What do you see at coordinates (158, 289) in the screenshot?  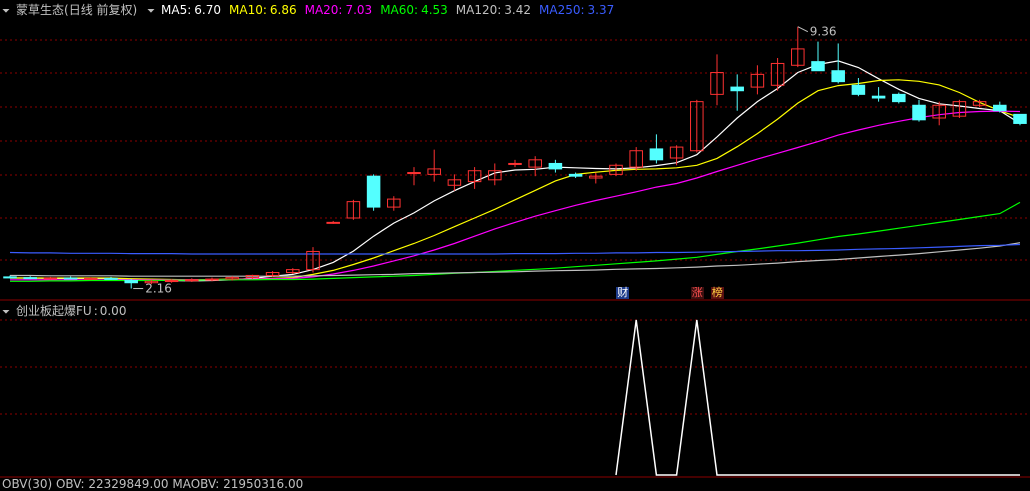 I see `low-label: 2.16` at bounding box center [158, 289].